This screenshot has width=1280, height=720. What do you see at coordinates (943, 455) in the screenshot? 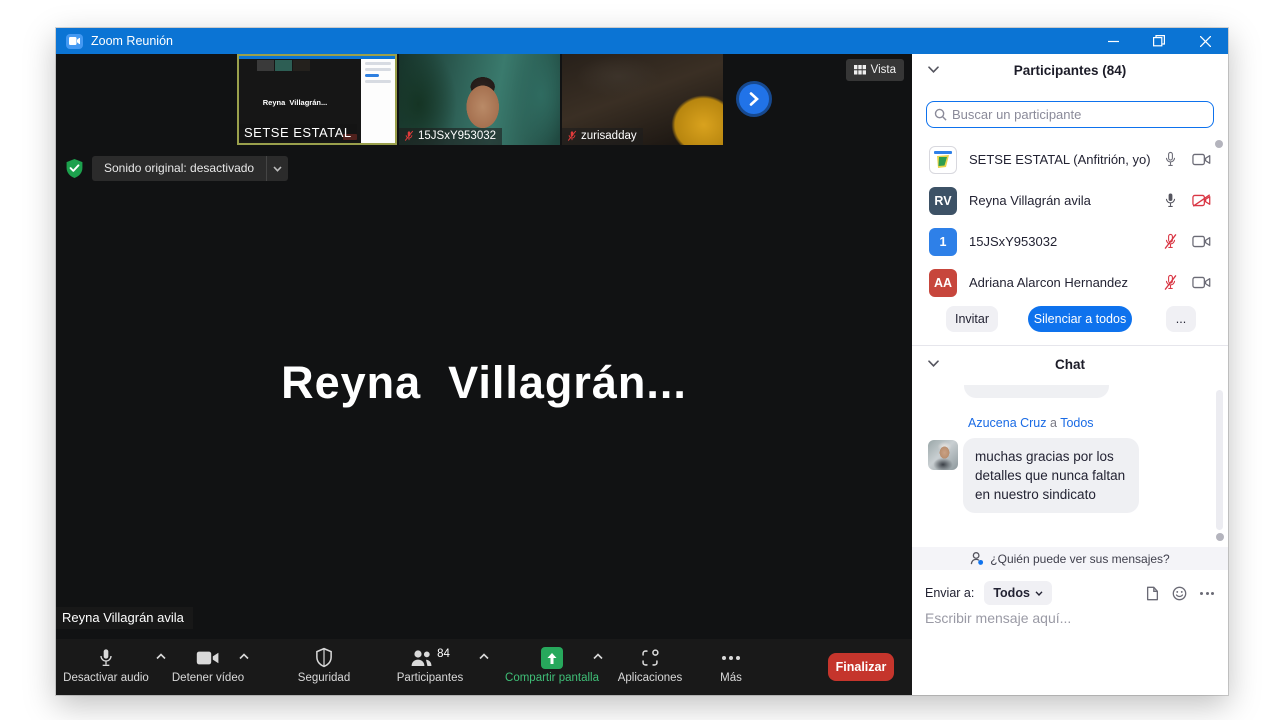
I see `chat-sender-avatar` at bounding box center [943, 455].